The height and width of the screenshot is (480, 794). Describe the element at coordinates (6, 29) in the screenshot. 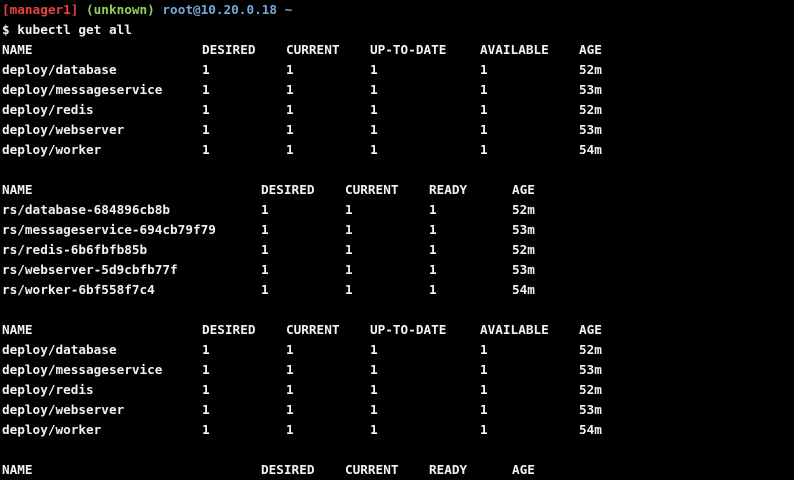

I see `prompt-symbol: $` at that location.